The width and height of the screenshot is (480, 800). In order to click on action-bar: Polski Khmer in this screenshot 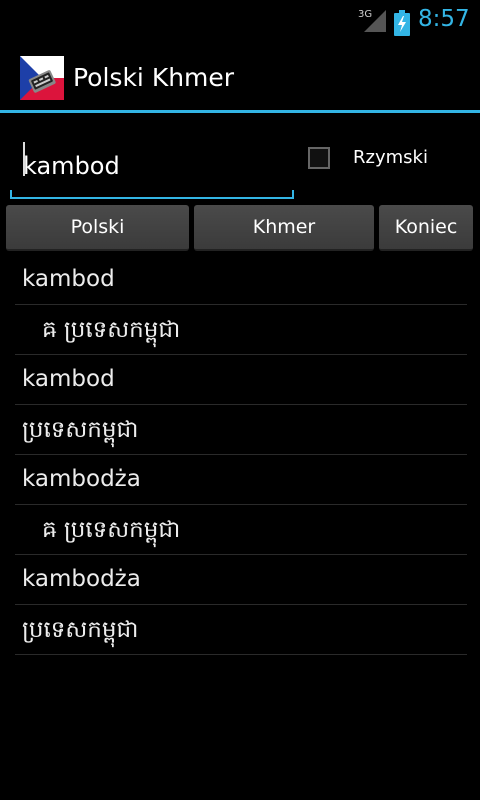, I will do `click(240, 78)`.